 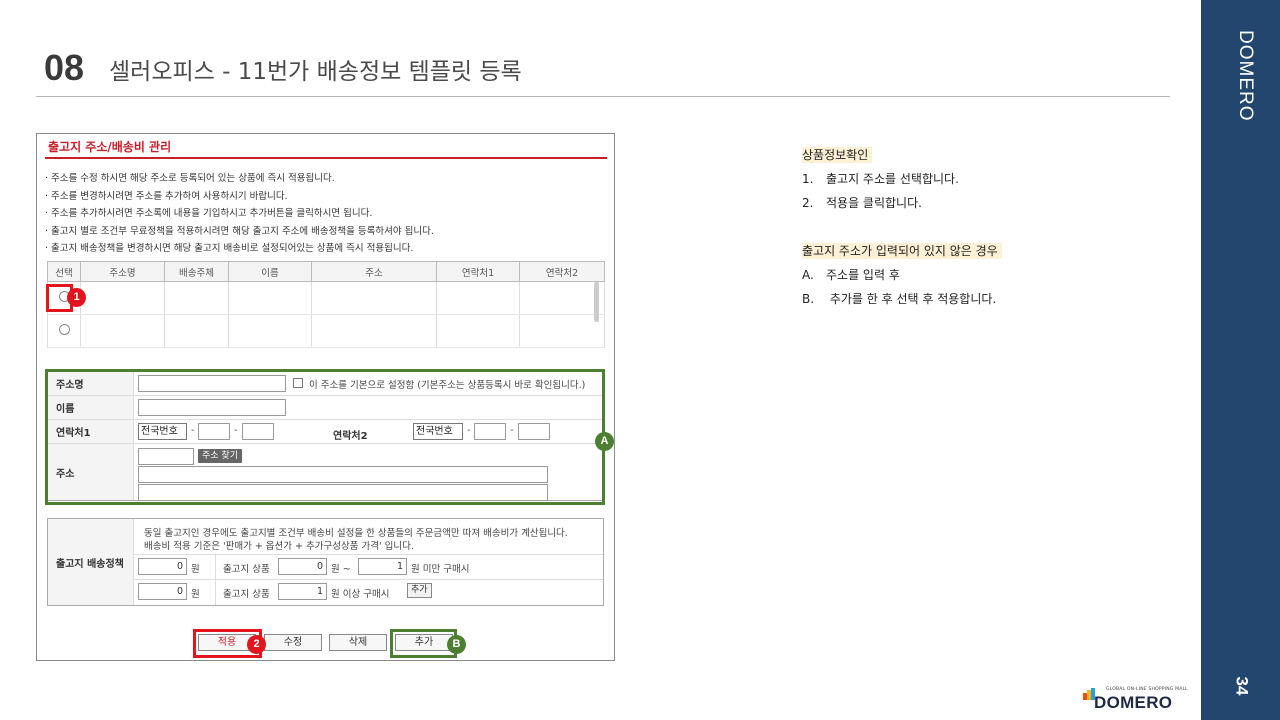 I want to click on section1-step-2: 2. 적용을 클릭합니다., so click(x=862, y=203).